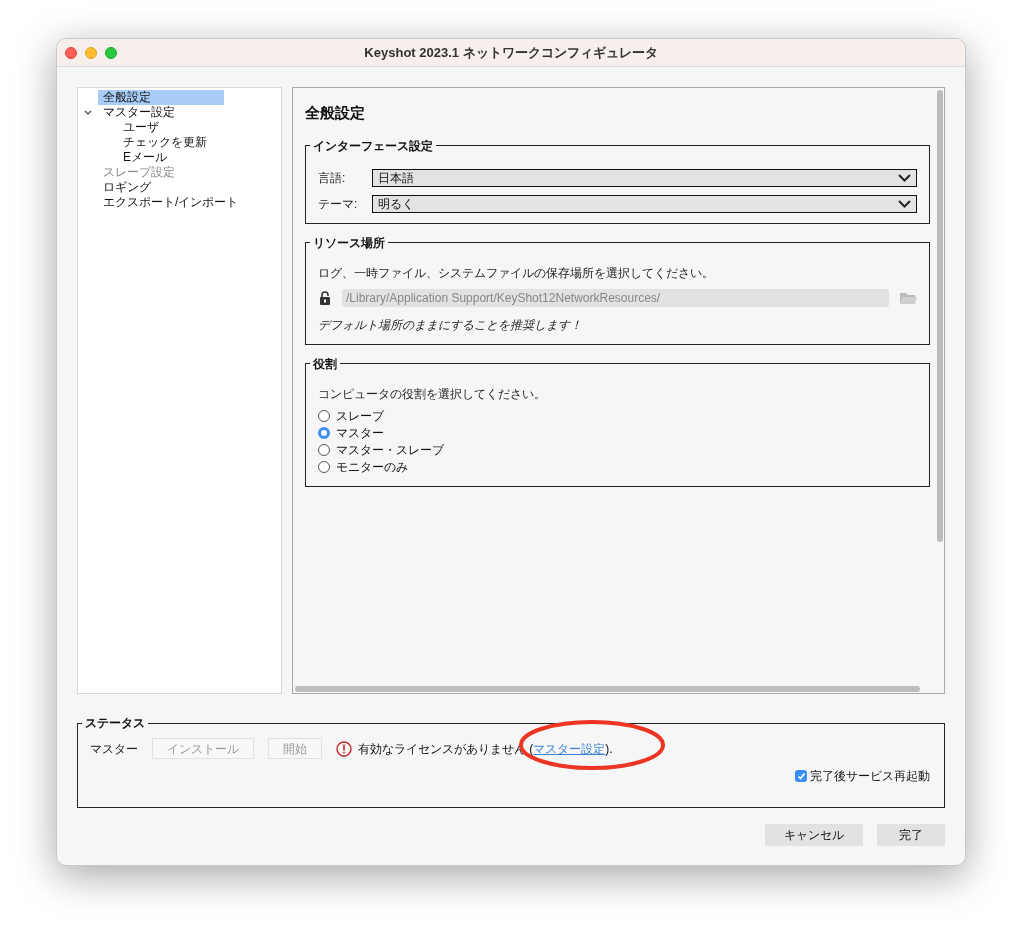 The width and height of the screenshot is (1022, 940). Describe the element at coordinates (360, 433) in the screenshot. I see `radio-label: マスター` at that location.